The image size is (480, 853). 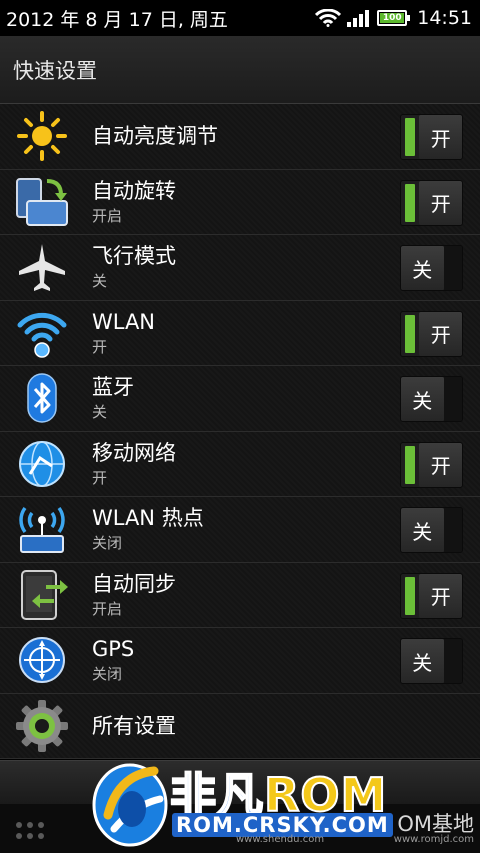 I want to click on wifi-icon, so click(x=42, y=333).